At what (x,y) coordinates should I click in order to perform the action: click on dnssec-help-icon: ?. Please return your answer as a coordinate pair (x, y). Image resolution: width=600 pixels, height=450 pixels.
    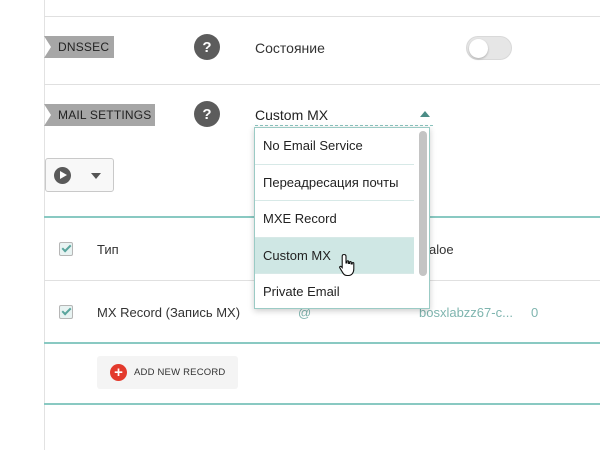
    Looking at the image, I should click on (207, 47).